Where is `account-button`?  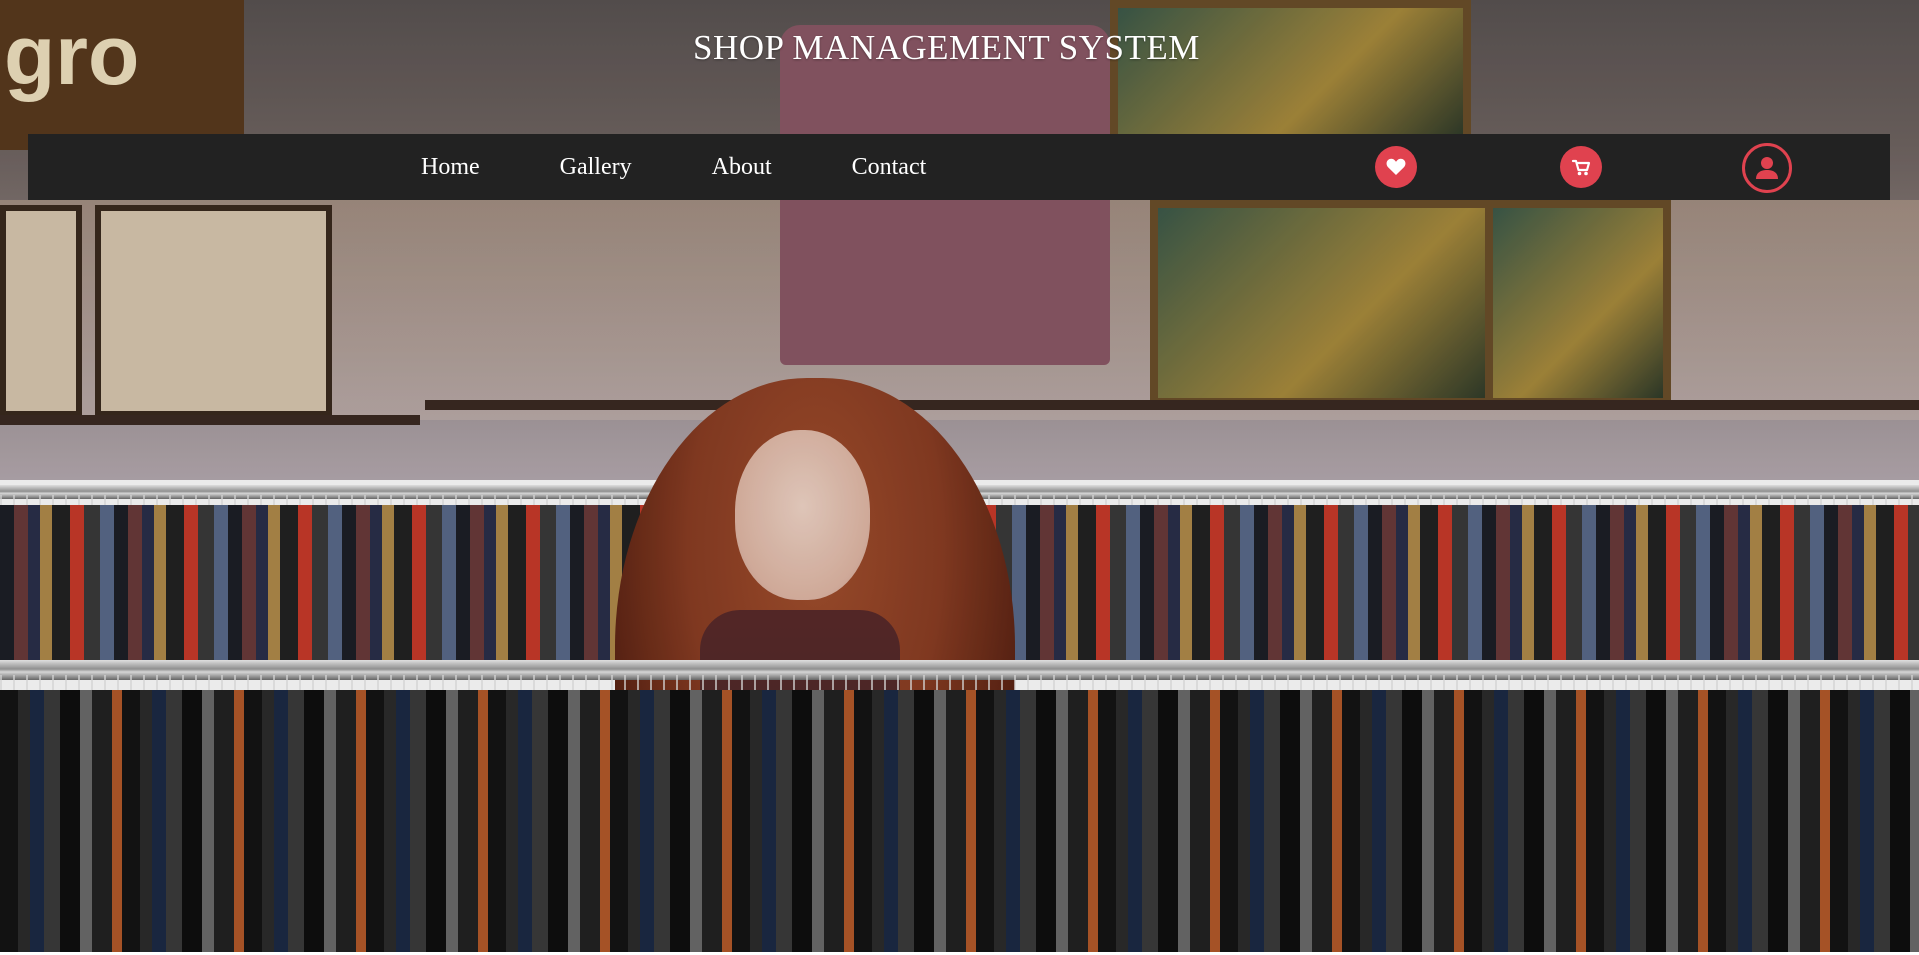 account-button is located at coordinates (1767, 168).